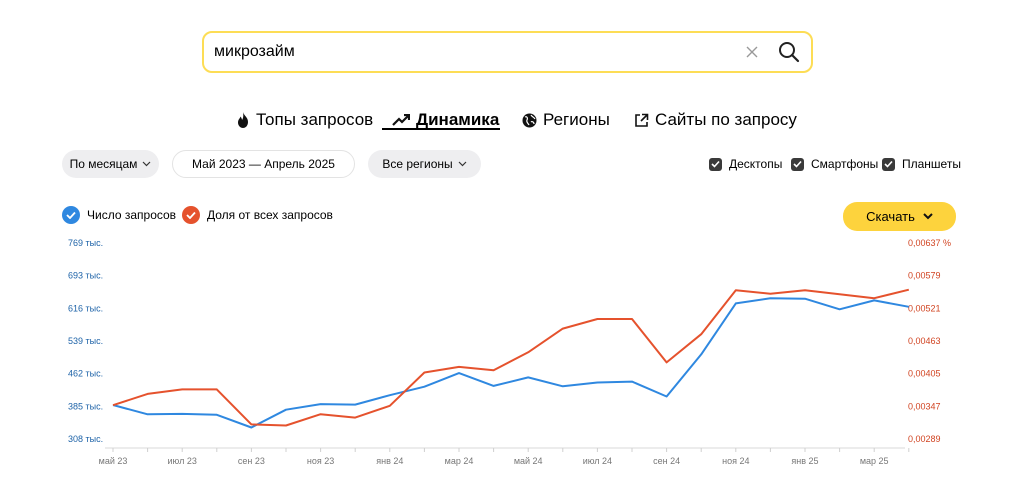  Describe the element at coordinates (924, 341) in the screenshot. I see `y-right-tick-label: 0,00463` at that location.